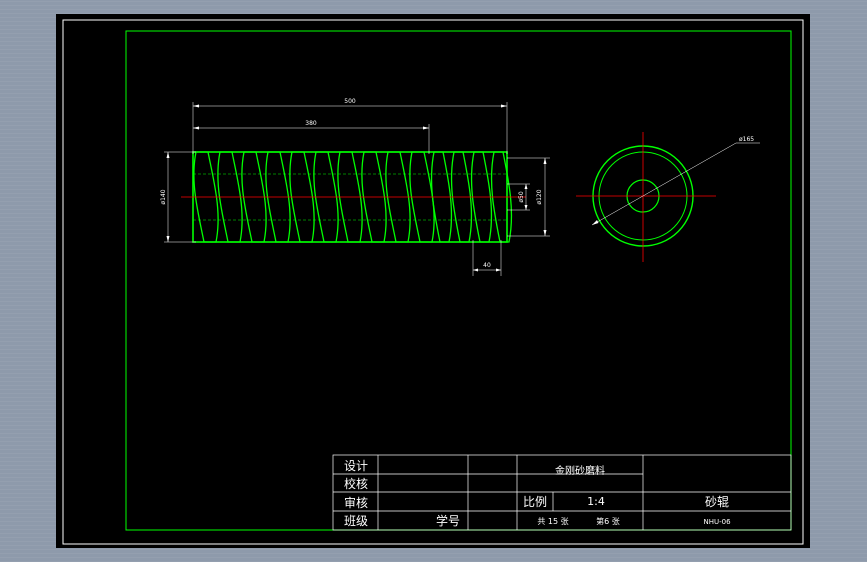  What do you see at coordinates (608, 521) in the screenshot?
I see `sheet-index: 第6 张` at bounding box center [608, 521].